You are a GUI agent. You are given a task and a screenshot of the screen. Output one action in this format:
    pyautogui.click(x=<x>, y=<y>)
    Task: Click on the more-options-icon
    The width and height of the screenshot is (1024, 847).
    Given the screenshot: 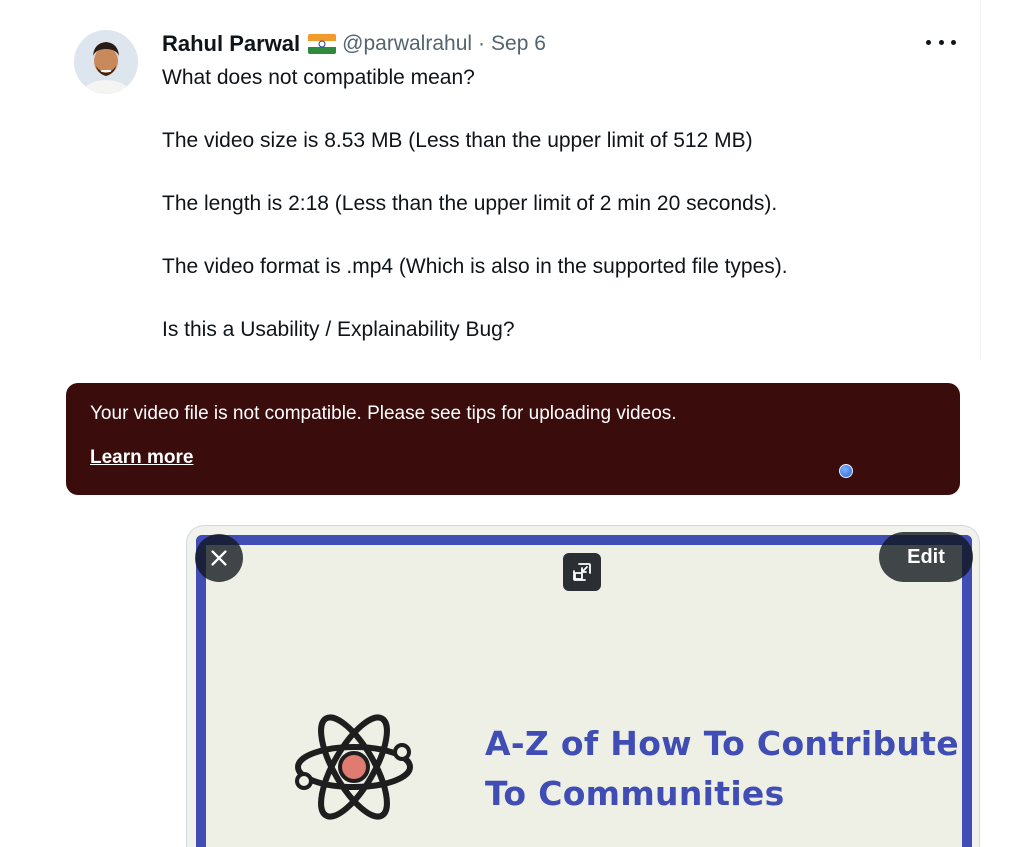 What is the action you would take?
    pyautogui.click(x=941, y=42)
    